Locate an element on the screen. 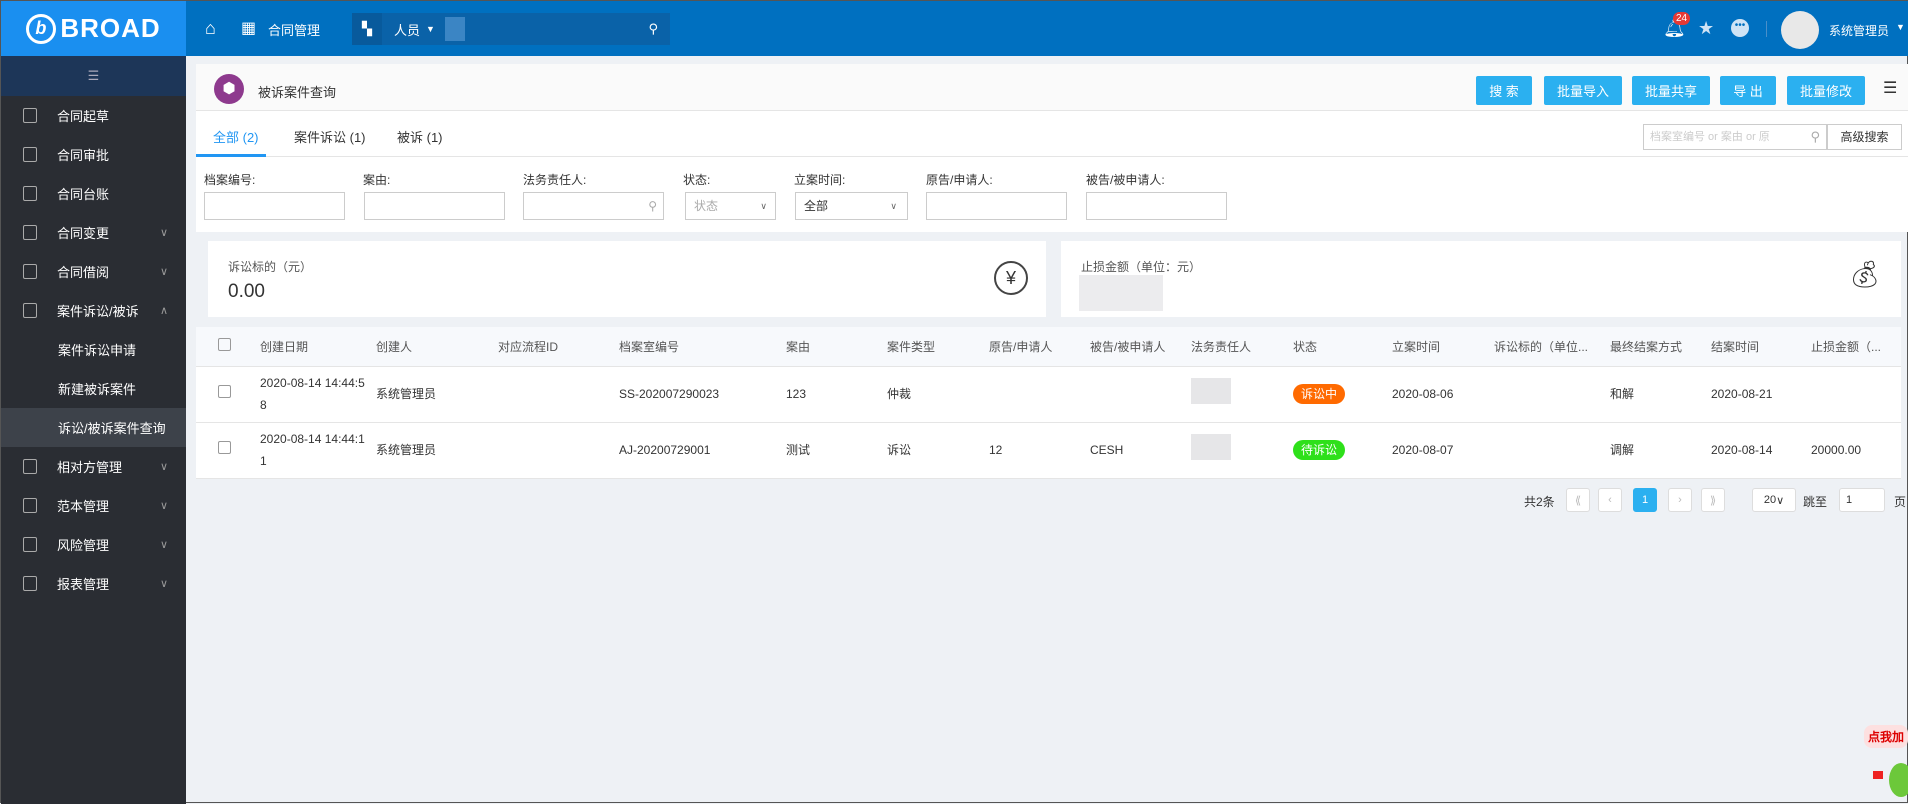 The height and width of the screenshot is (804, 1908). col-flow-id: 对应流程ID is located at coordinates (558, 347).